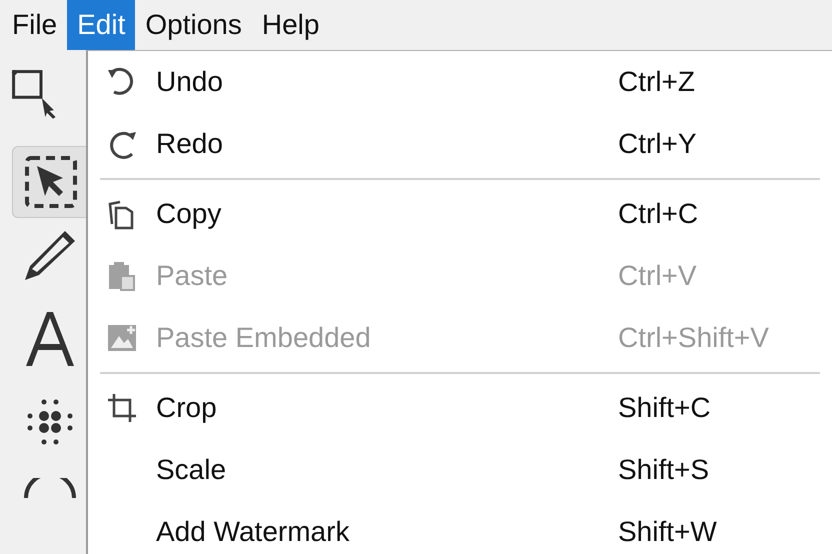 This screenshot has width=832, height=554. Describe the element at coordinates (658, 214) in the screenshot. I see `shortcut-label: Ctrl+C` at that location.